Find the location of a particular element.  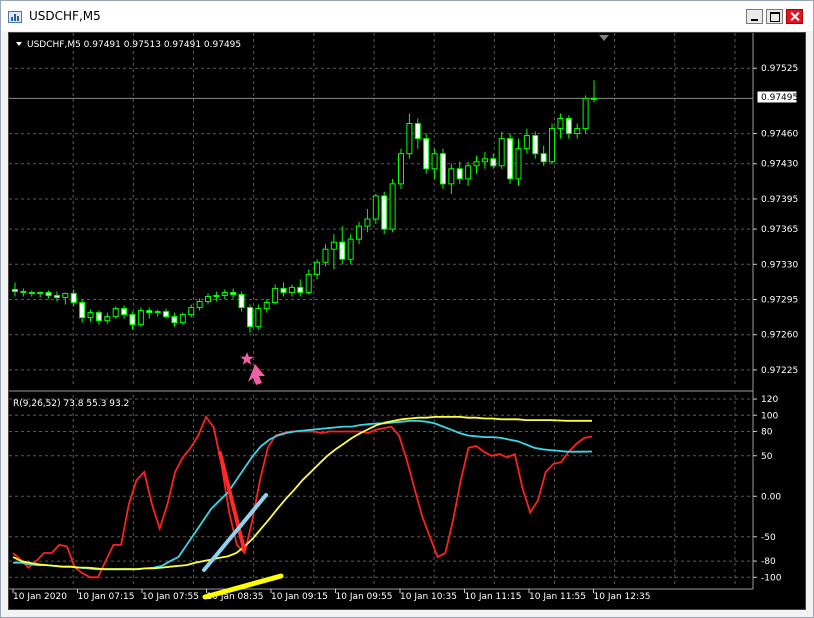

time-tick-label: 10 Jan 07:15 is located at coordinates (106, 597).